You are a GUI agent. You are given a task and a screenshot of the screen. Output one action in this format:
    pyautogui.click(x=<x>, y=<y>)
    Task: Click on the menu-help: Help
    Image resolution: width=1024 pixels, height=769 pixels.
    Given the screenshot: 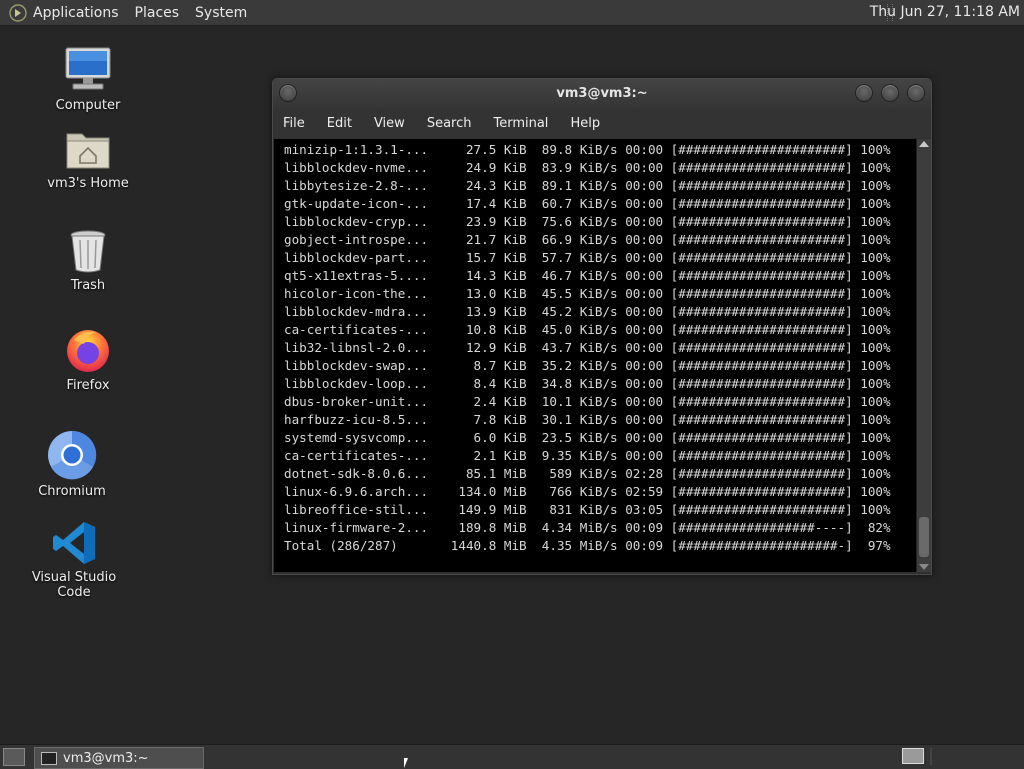 What is the action you would take?
    pyautogui.click(x=585, y=123)
    